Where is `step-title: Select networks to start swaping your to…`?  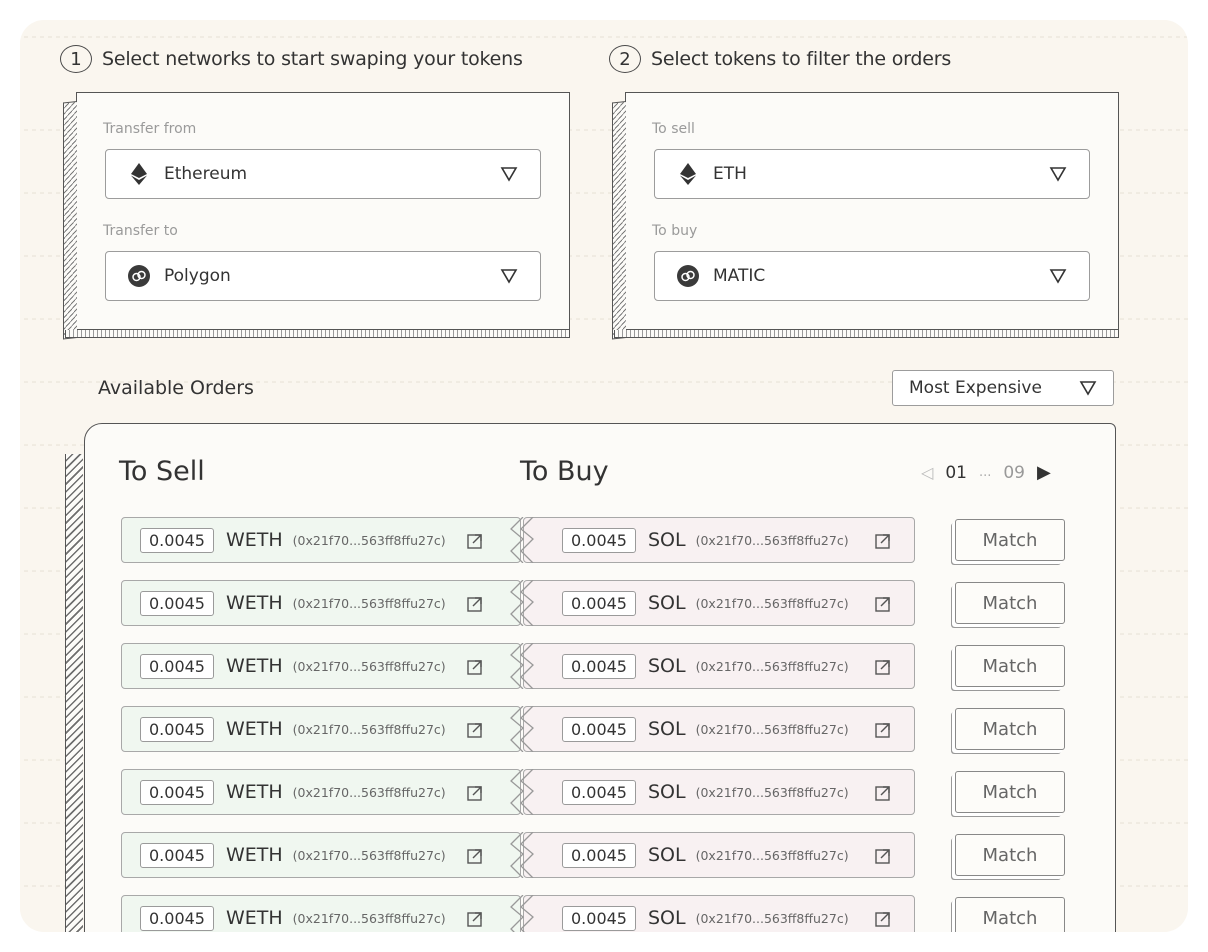
step-title: Select networks to start swaping your to… is located at coordinates (312, 59).